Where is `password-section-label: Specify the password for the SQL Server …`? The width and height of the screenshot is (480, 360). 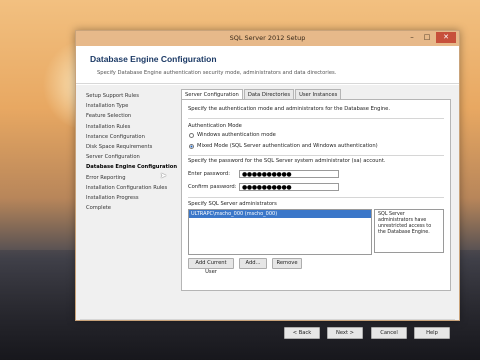
password-section-label: Specify the password for the SQL Server … is located at coordinates (287, 161).